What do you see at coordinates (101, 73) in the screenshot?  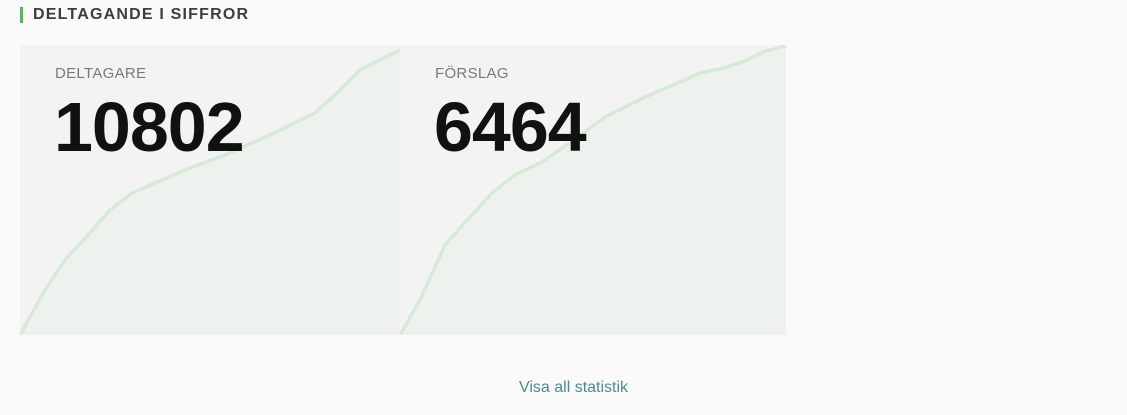 I see `stat-label-participants: DELTAGARE` at bounding box center [101, 73].